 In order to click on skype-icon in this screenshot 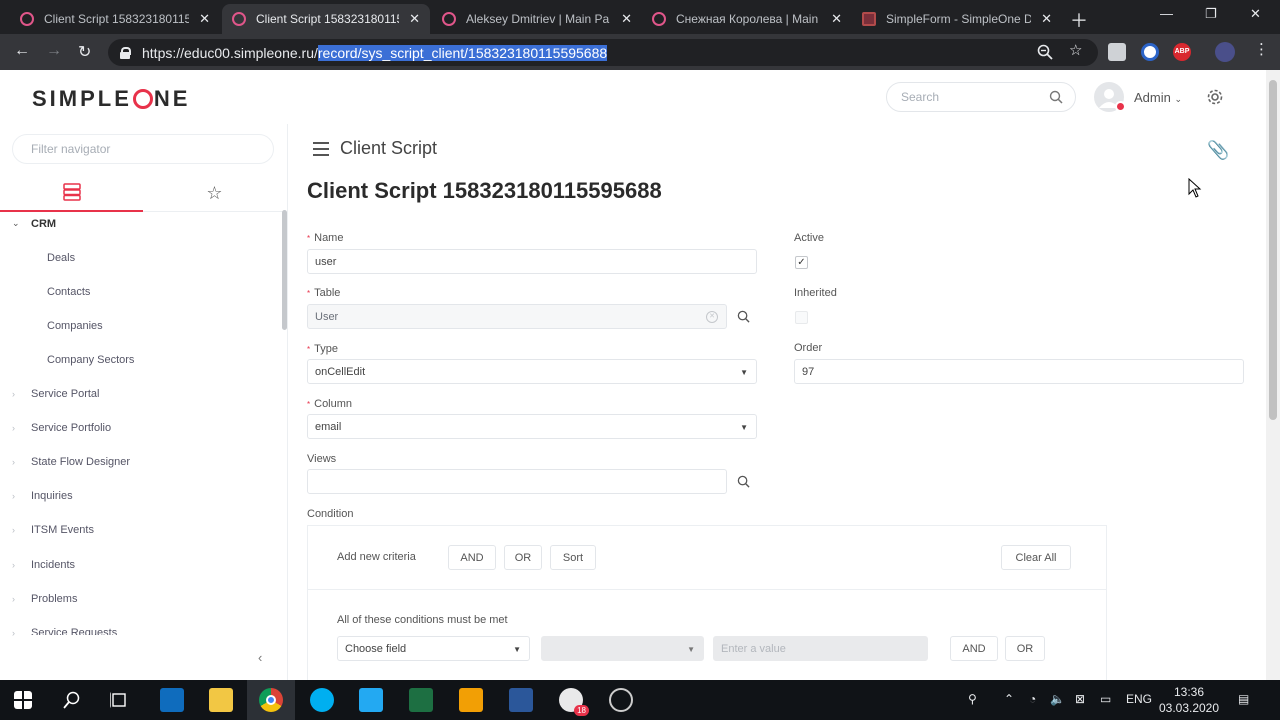, I will do `click(322, 700)`.